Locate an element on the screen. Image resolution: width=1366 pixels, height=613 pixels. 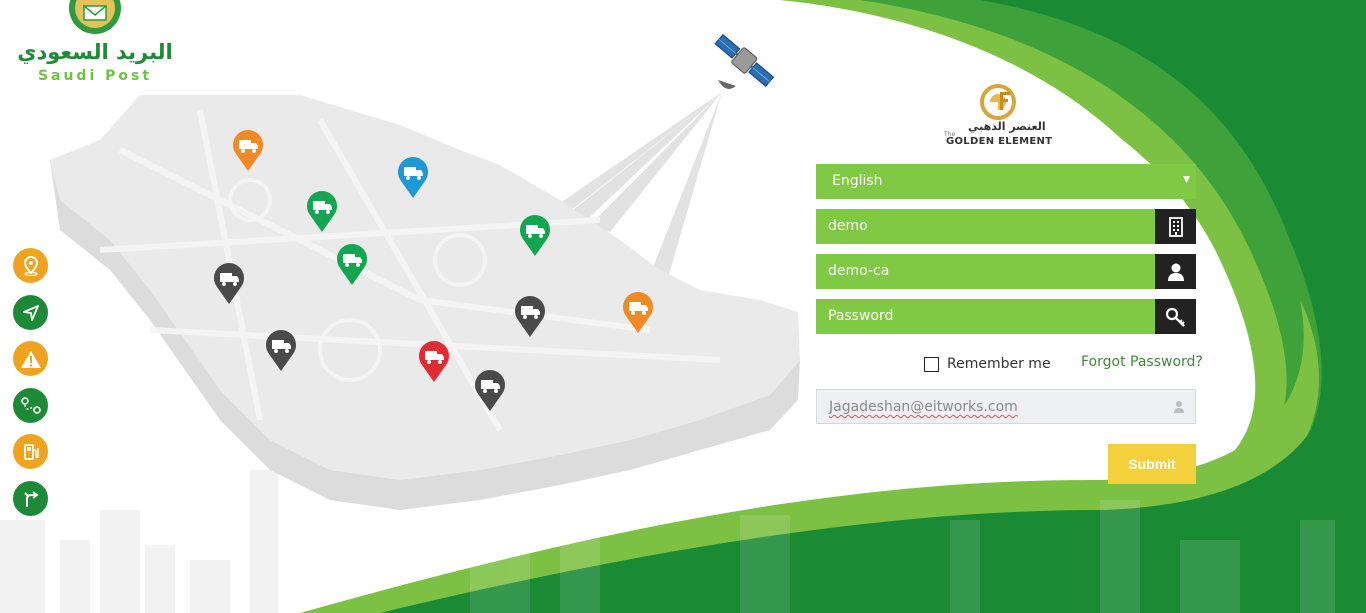
side-menu-alerts-button is located at coordinates (30, 358).